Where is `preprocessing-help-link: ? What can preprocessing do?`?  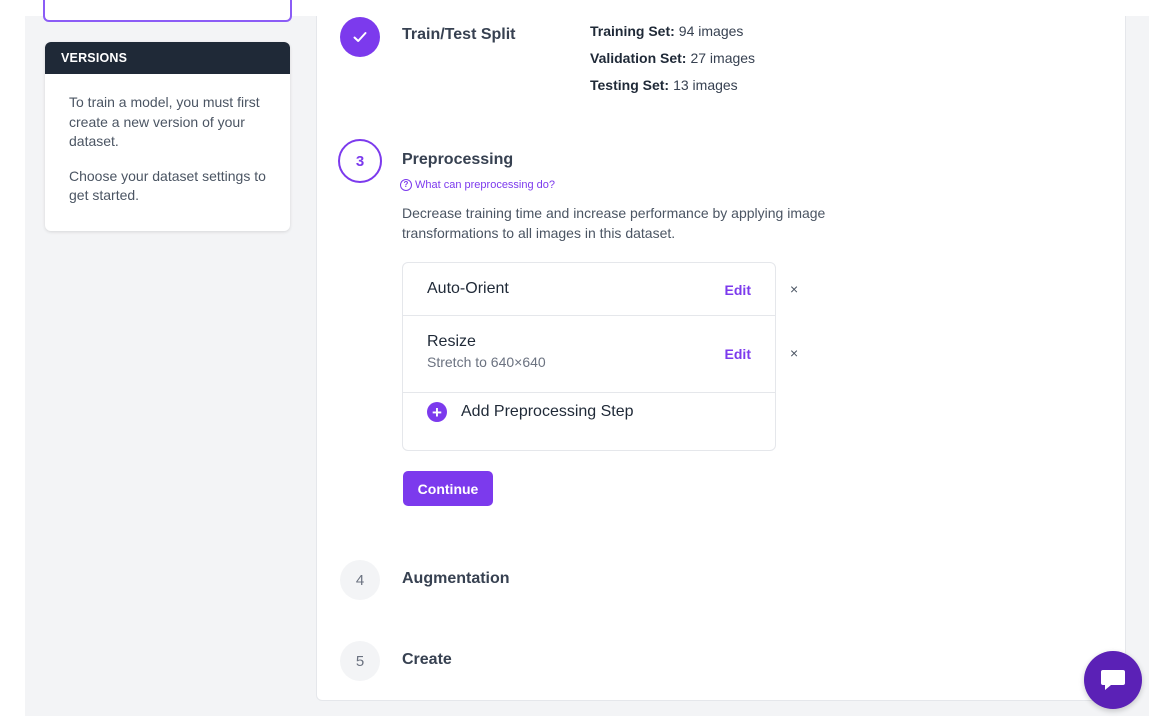
preprocessing-help-link: ? What can preprocessing do? is located at coordinates (477, 185).